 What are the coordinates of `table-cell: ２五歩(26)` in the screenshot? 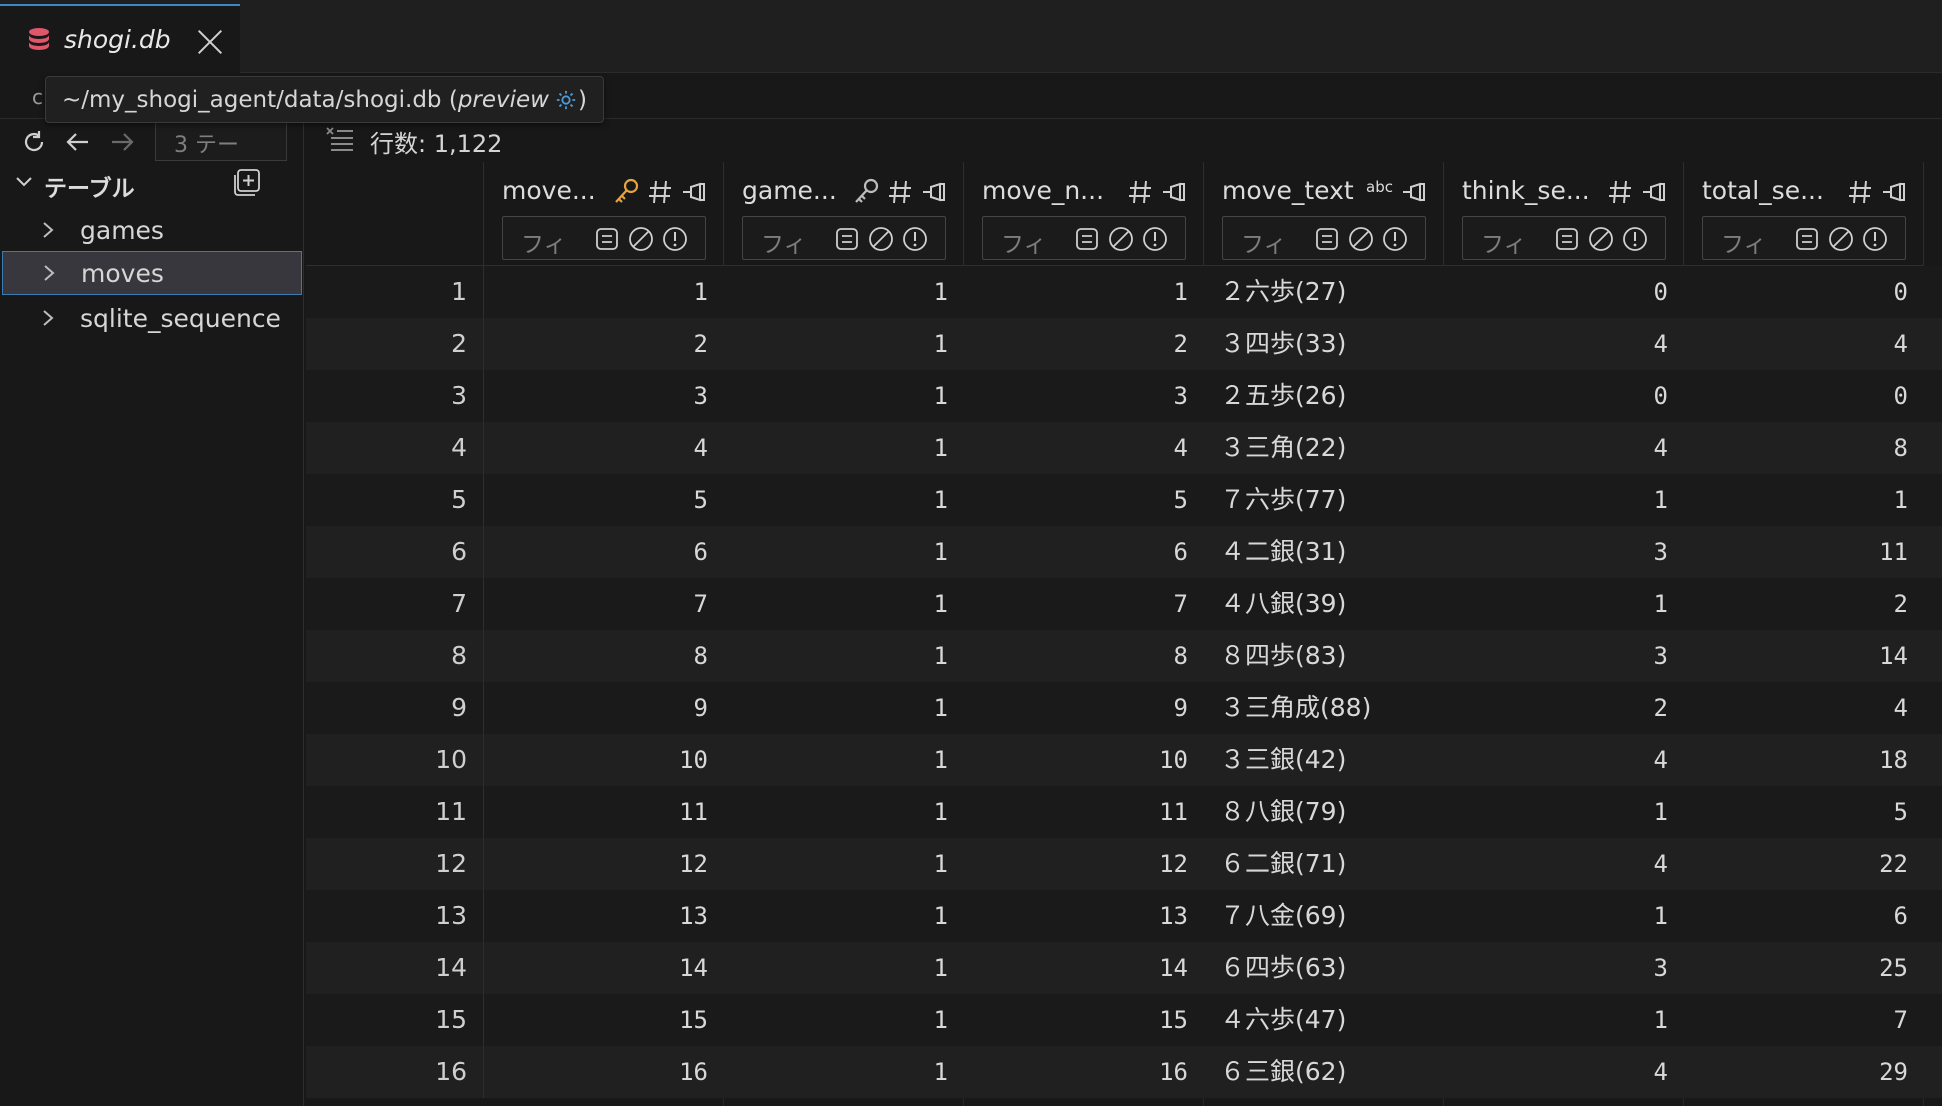 It's located at (1324, 396).